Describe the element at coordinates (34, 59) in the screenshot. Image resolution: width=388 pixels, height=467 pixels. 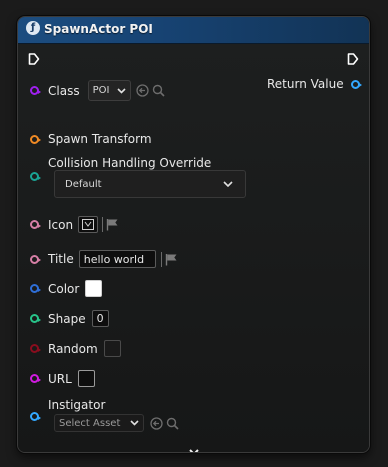
I see `exec-in-pin-icon` at that location.